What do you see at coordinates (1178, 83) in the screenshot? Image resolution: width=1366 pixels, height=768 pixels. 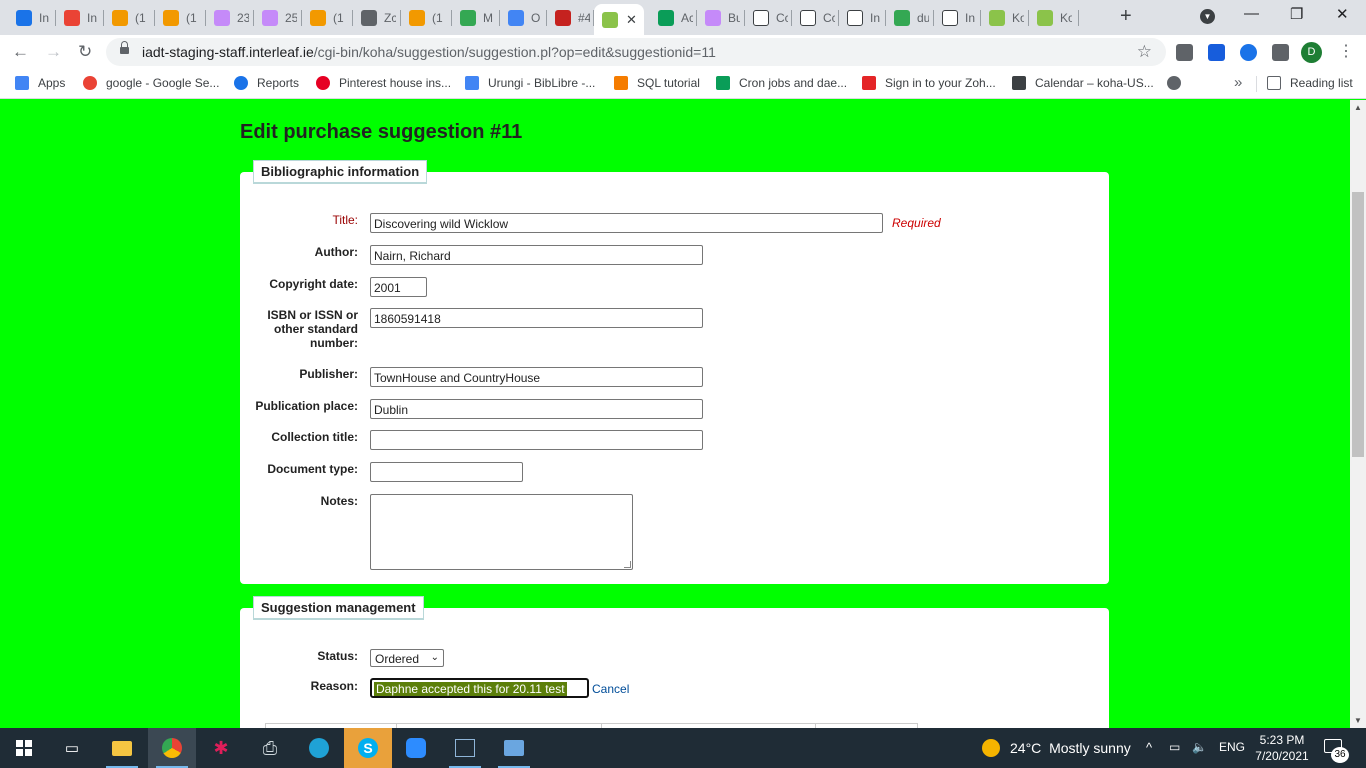 I see `bookmark-item` at bounding box center [1178, 83].